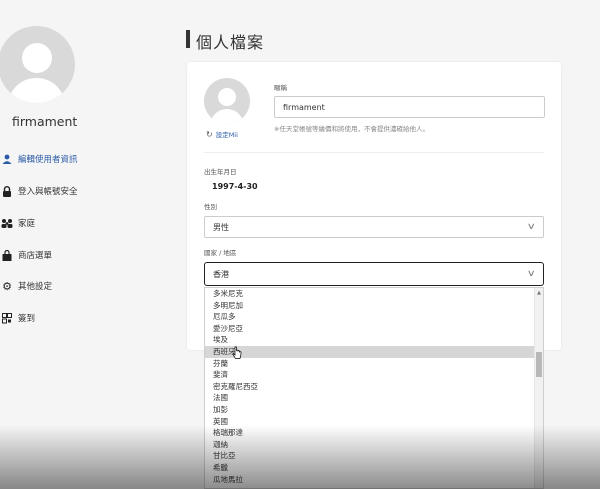  I want to click on dropdown-option: 希臘, so click(374, 468).